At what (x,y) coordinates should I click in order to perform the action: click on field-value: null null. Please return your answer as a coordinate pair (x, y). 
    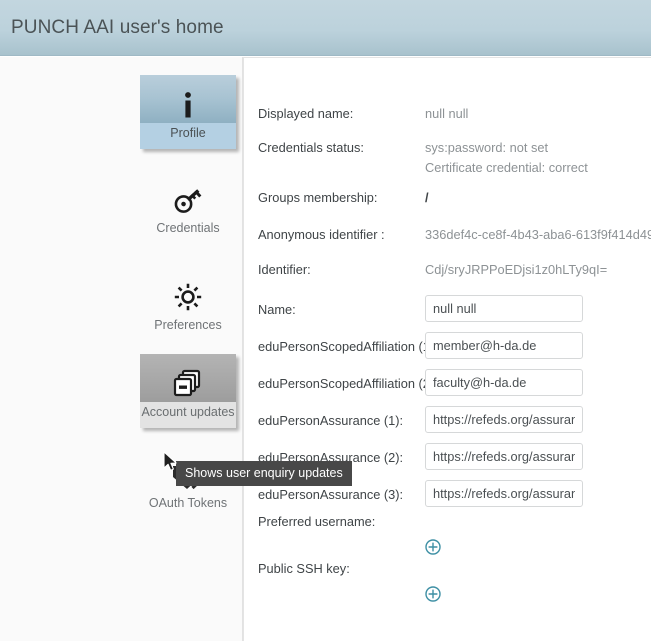
    Looking at the image, I should click on (447, 113).